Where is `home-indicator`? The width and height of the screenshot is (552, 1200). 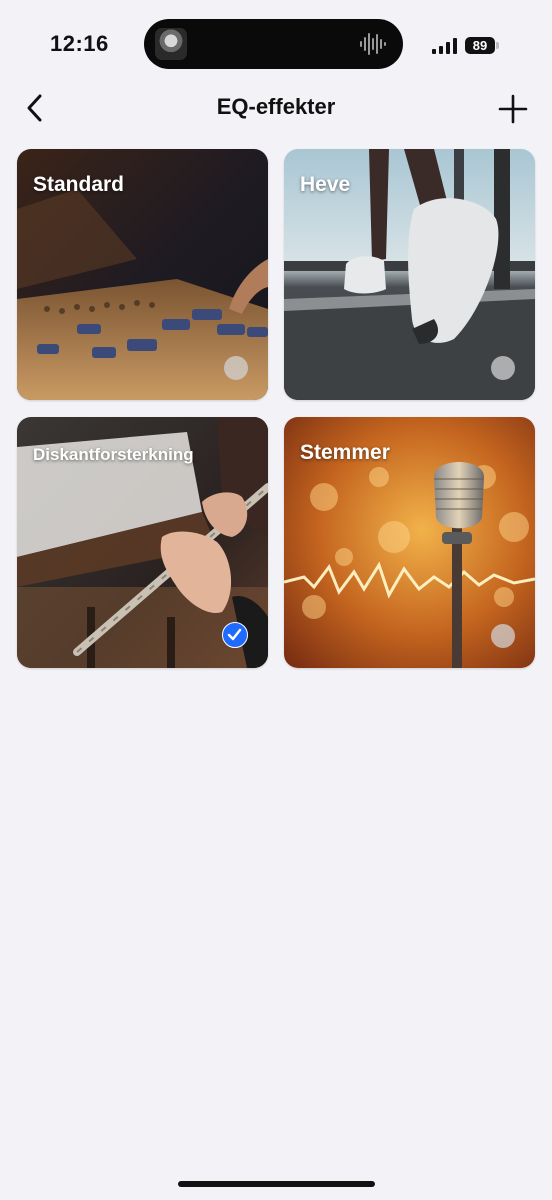
home-indicator is located at coordinates (276, 1184).